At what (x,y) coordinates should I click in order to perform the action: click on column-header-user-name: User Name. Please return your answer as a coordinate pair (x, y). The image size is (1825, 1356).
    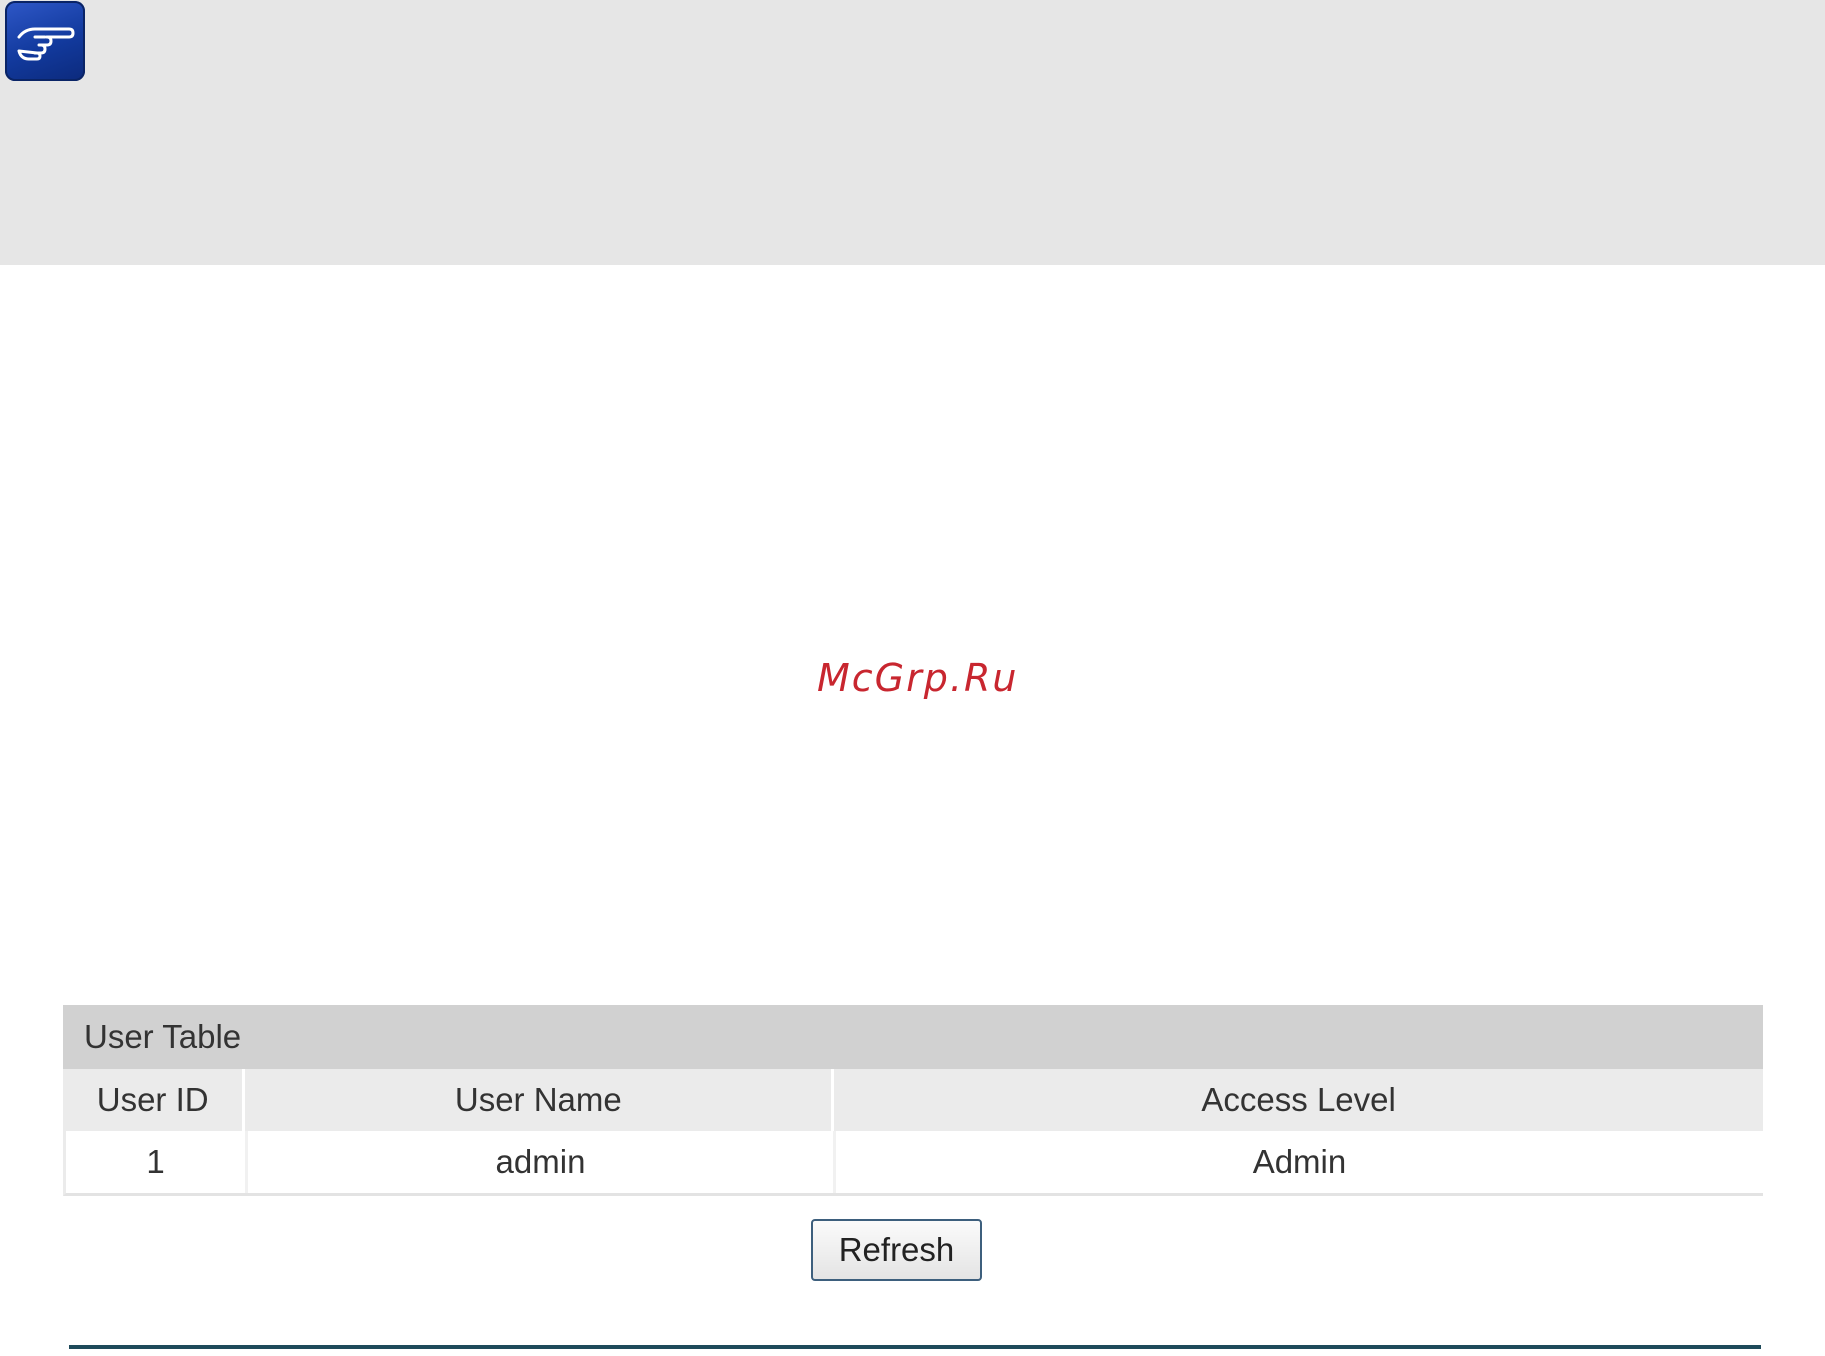
    Looking at the image, I should click on (540, 1100).